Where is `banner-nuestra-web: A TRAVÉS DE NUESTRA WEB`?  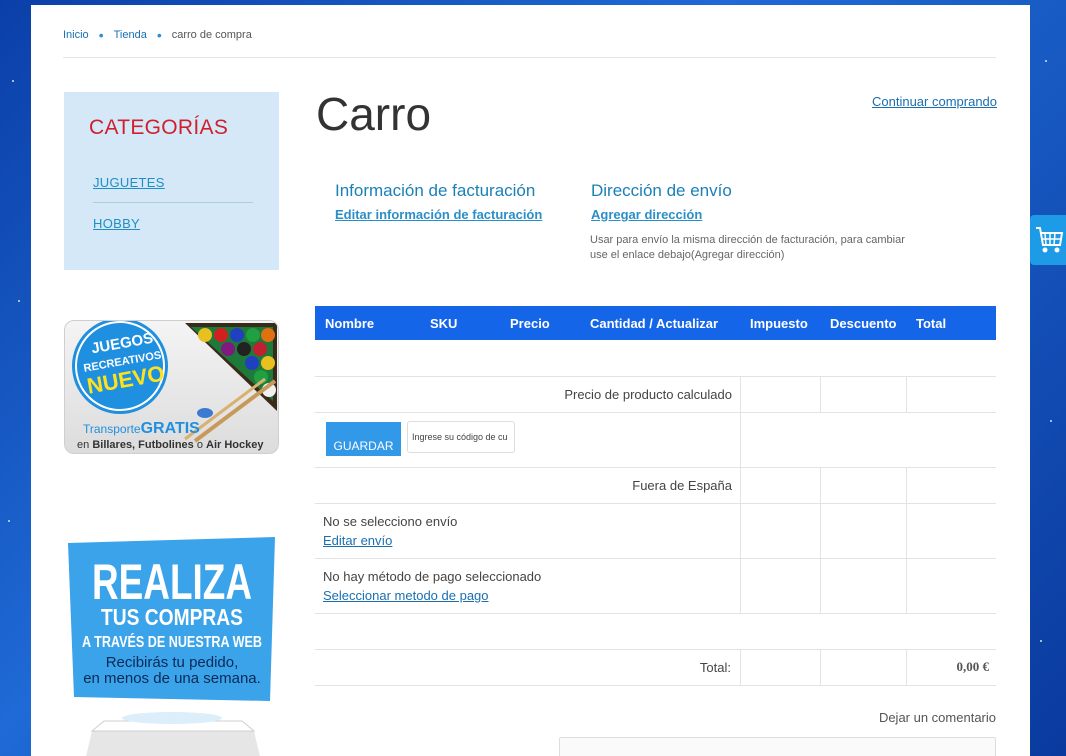 banner-nuestra-web: A TRAVÉS DE NUESTRA WEB is located at coordinates (172, 641).